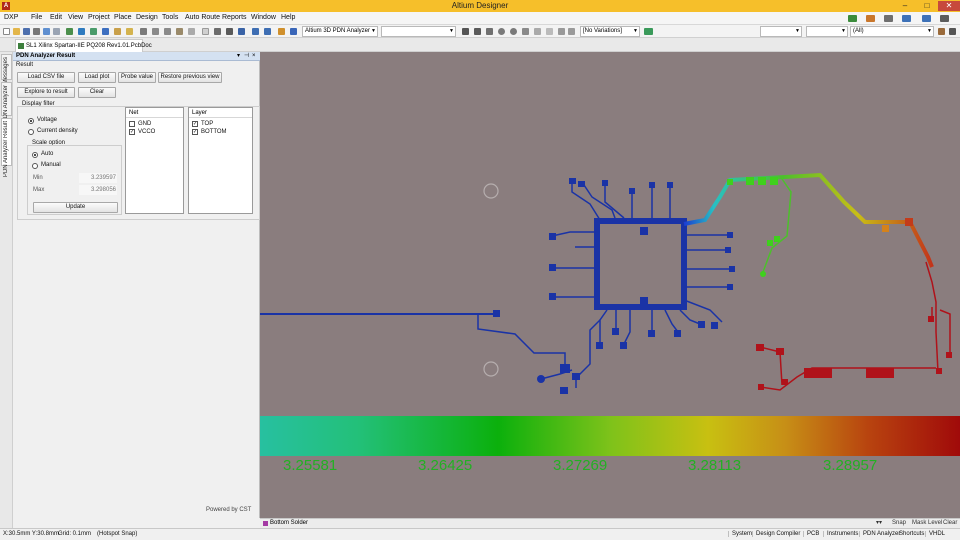  What do you see at coordinates (513, 31) in the screenshot?
I see `via-icon` at bounding box center [513, 31].